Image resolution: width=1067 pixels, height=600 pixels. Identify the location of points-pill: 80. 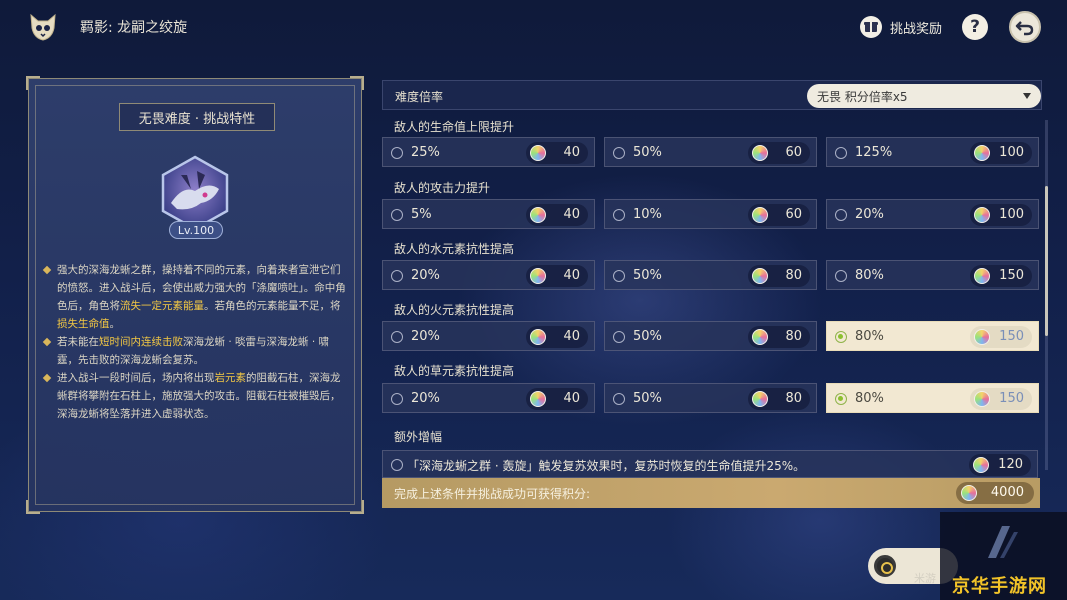
(779, 337).